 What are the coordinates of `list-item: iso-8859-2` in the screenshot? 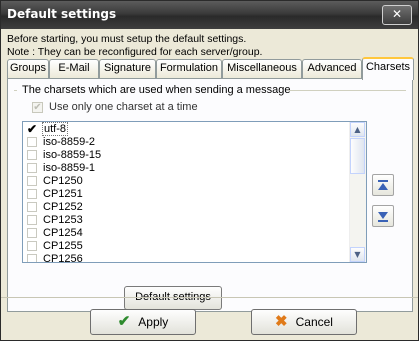 It's located at (186, 141).